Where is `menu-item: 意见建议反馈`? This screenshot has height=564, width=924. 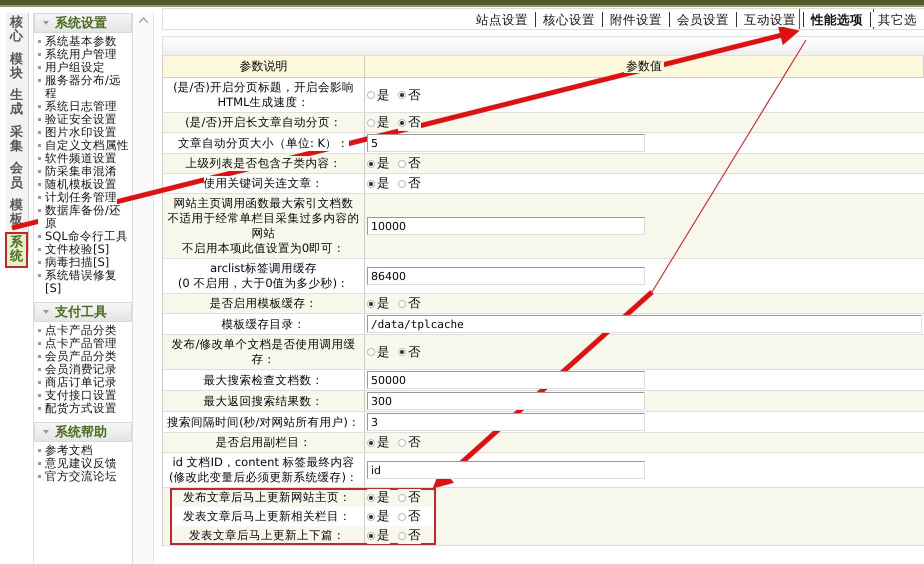
menu-item: 意见建议反馈 is located at coordinates (77, 463).